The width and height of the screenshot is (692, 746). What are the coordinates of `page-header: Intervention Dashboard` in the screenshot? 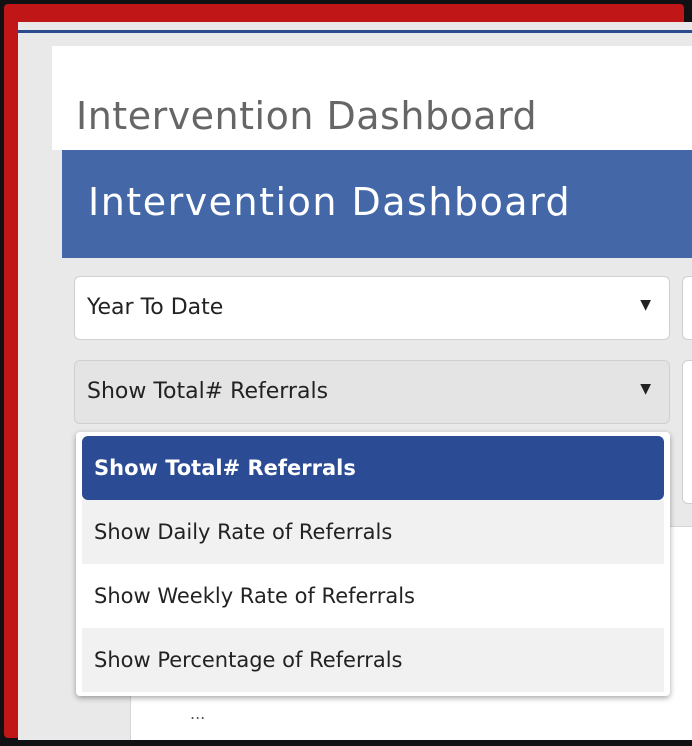 It's located at (372, 98).